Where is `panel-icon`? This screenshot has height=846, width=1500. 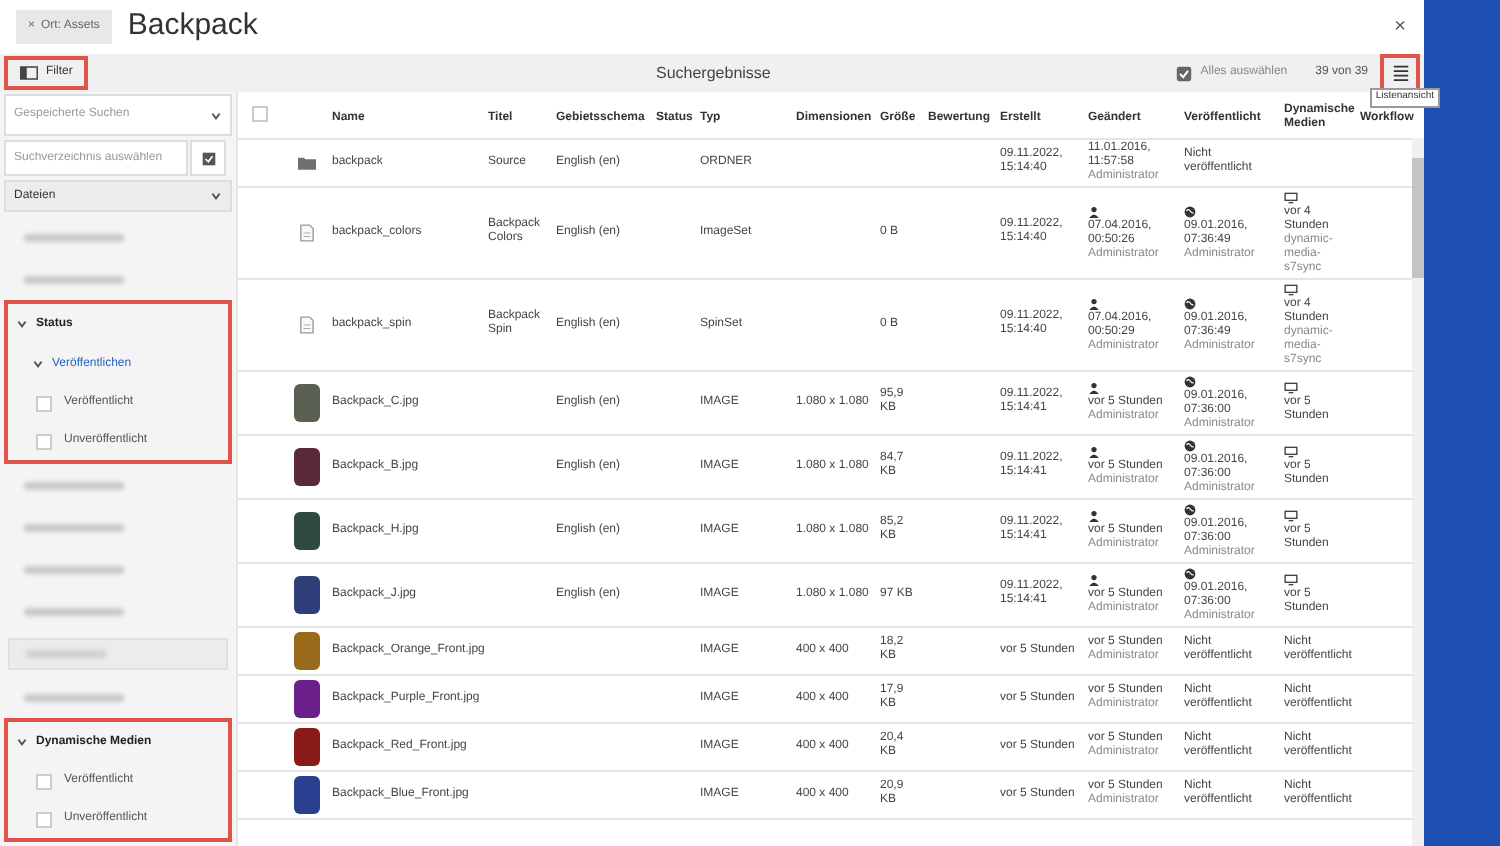
panel-icon is located at coordinates (29, 73).